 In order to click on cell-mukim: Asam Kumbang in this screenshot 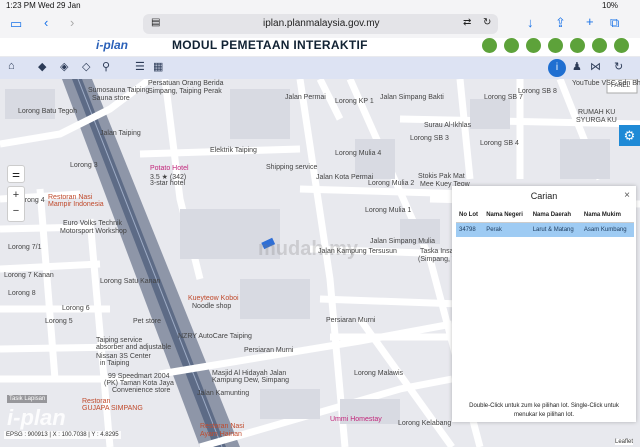, I will do `click(607, 229)`.